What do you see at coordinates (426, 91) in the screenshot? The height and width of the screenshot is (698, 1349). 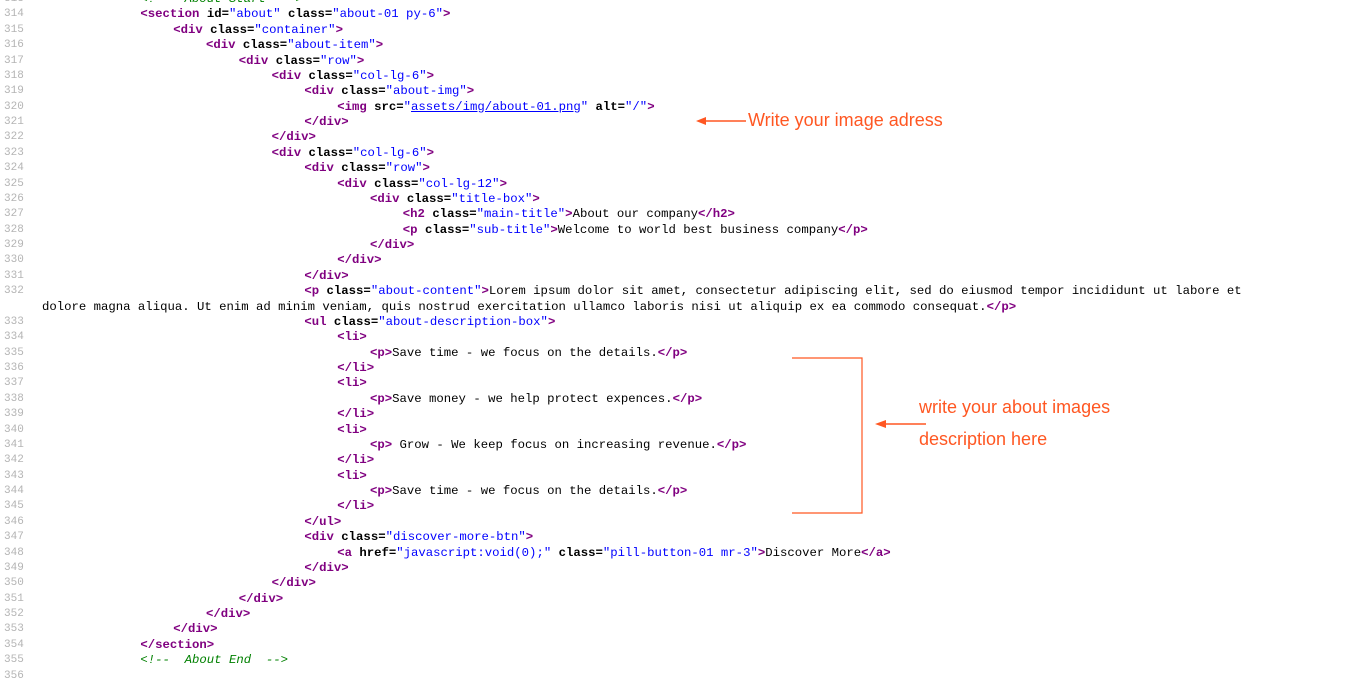 I see `code-token: "about-img"` at bounding box center [426, 91].